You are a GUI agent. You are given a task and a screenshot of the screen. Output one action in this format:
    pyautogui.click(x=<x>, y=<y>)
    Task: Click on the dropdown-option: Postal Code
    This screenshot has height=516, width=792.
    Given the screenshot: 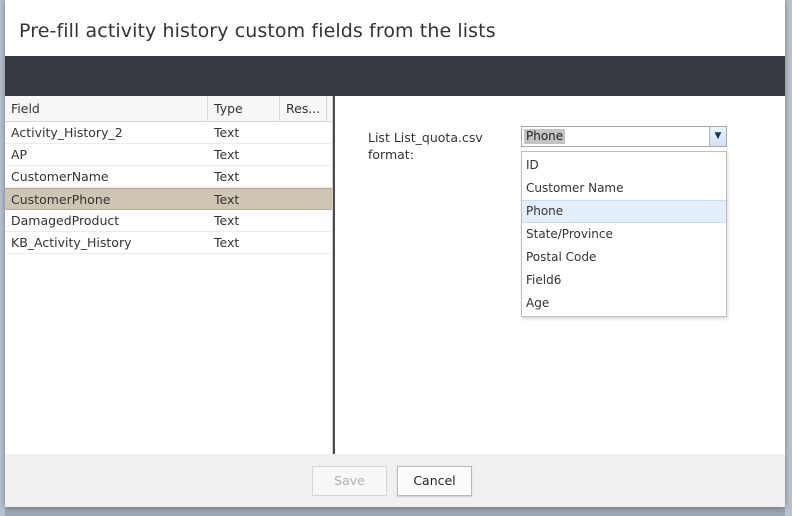 What is the action you would take?
    pyautogui.click(x=624, y=257)
    